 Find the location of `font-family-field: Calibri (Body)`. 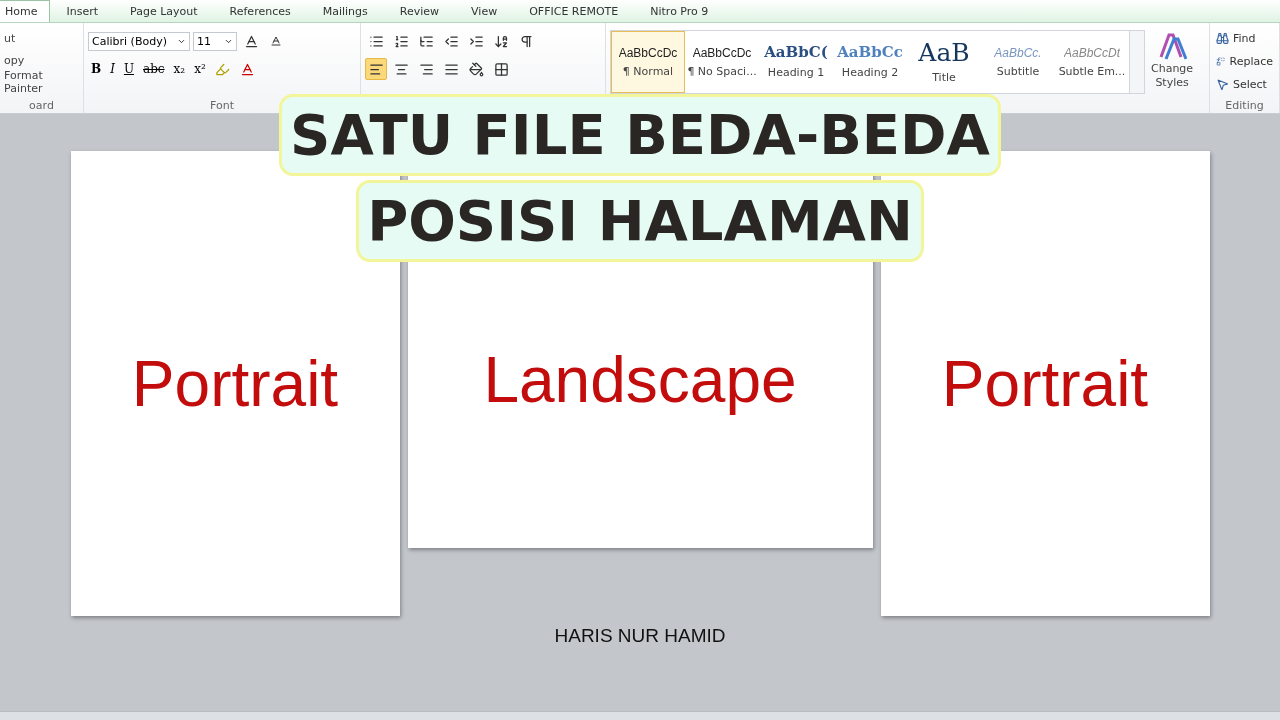

font-family-field: Calibri (Body) is located at coordinates (139, 41).